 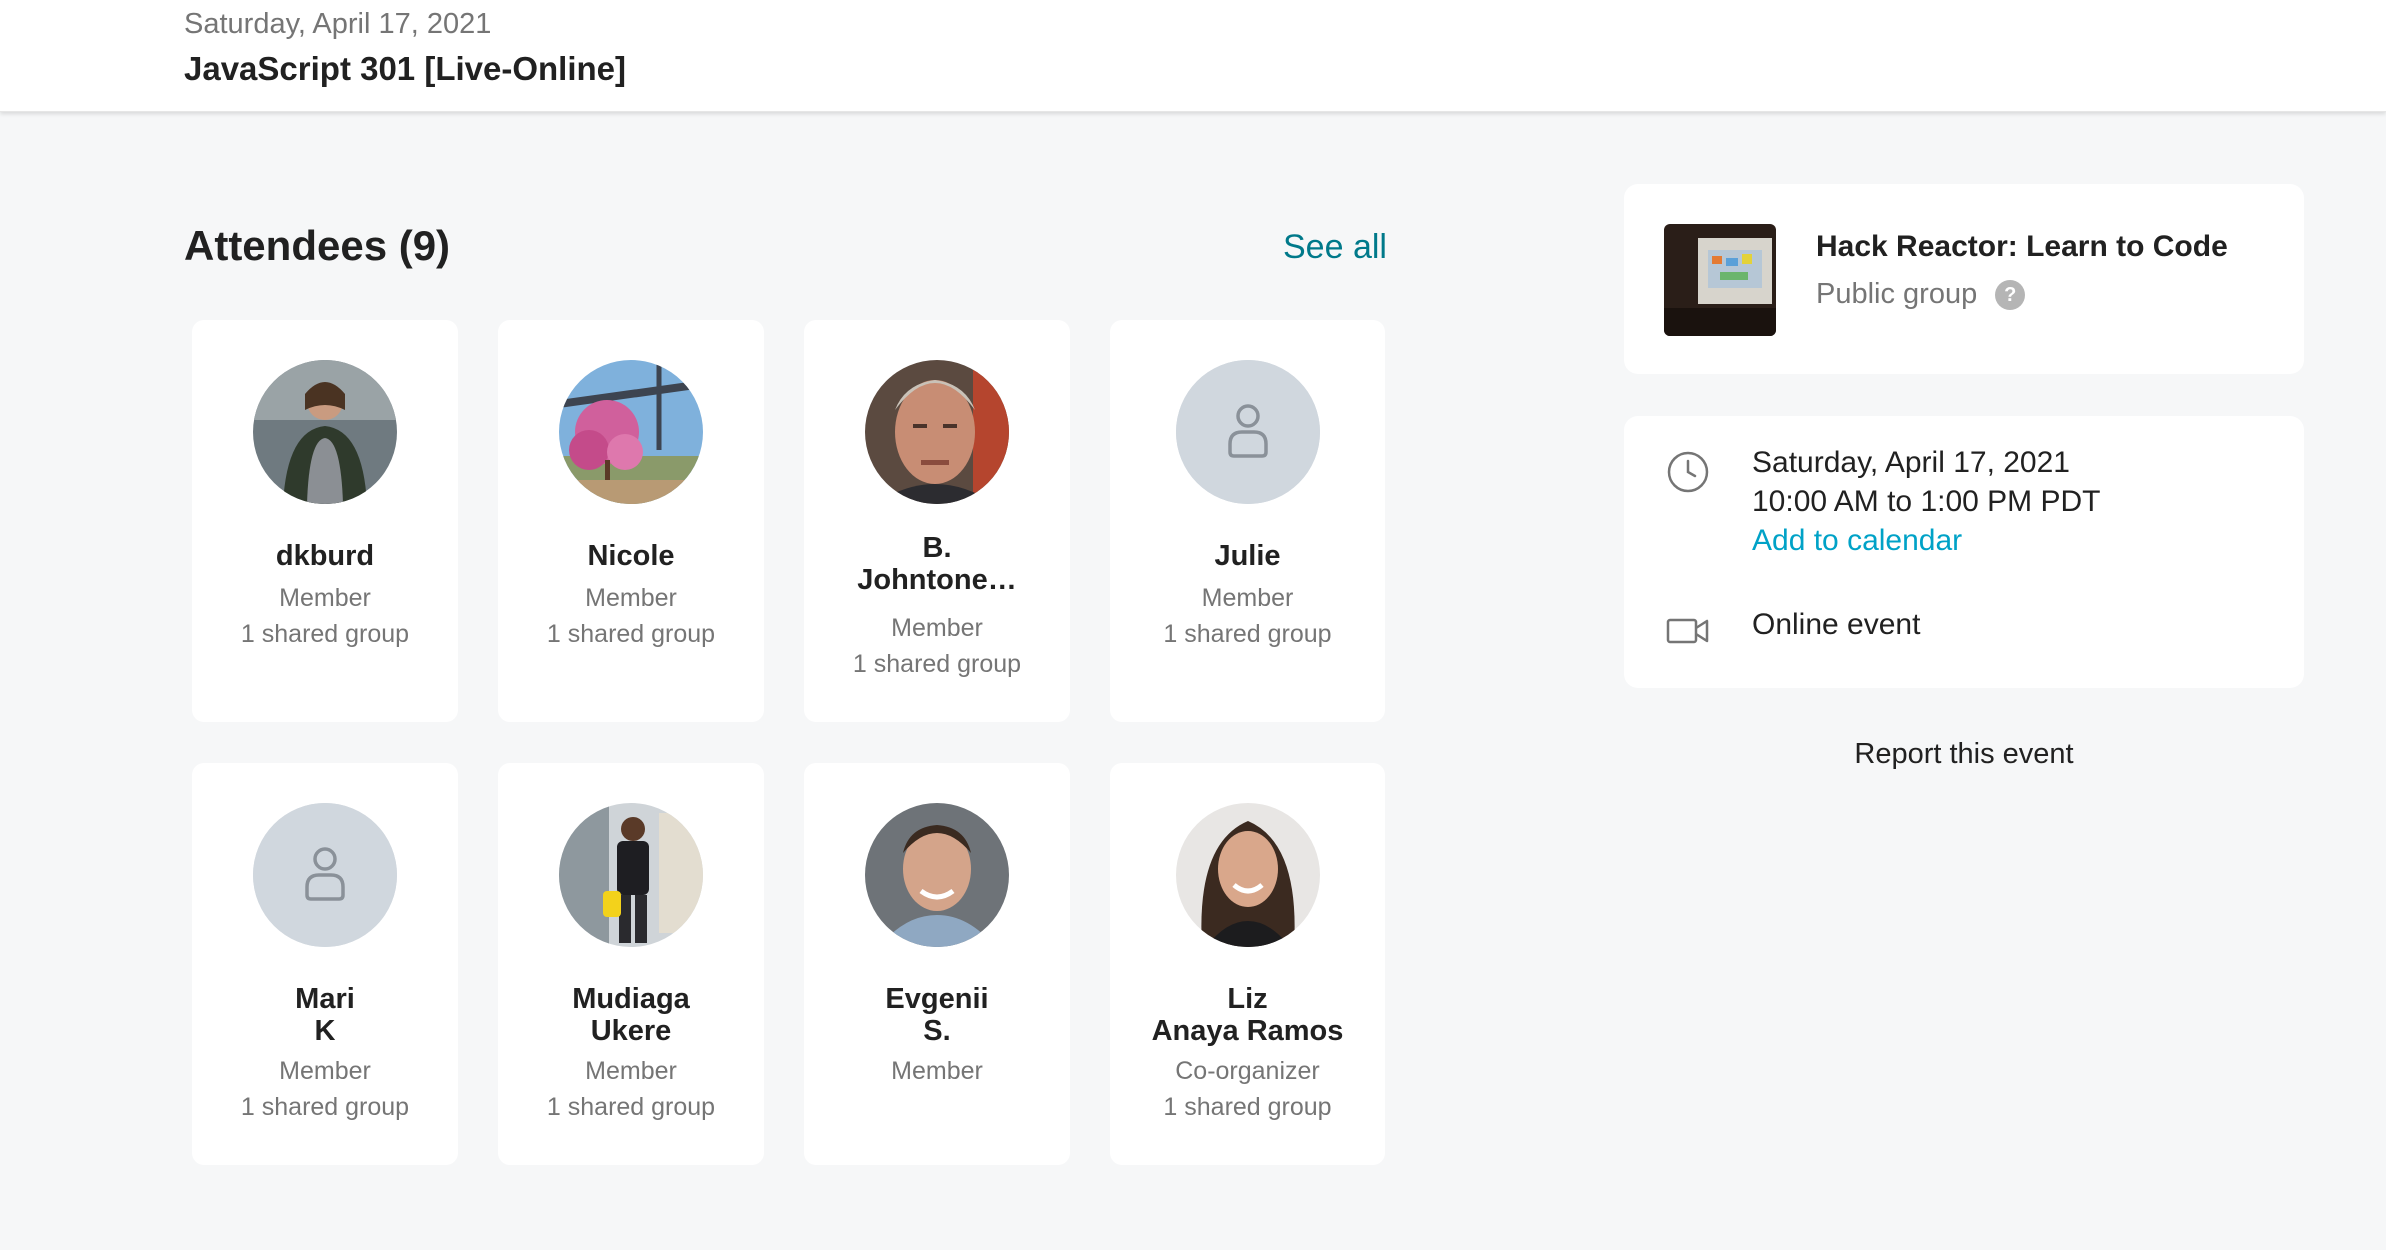 What do you see at coordinates (937, 521) in the screenshot?
I see `attendee-card-b-johntone: B. Johntone… Member 1 shared group` at bounding box center [937, 521].